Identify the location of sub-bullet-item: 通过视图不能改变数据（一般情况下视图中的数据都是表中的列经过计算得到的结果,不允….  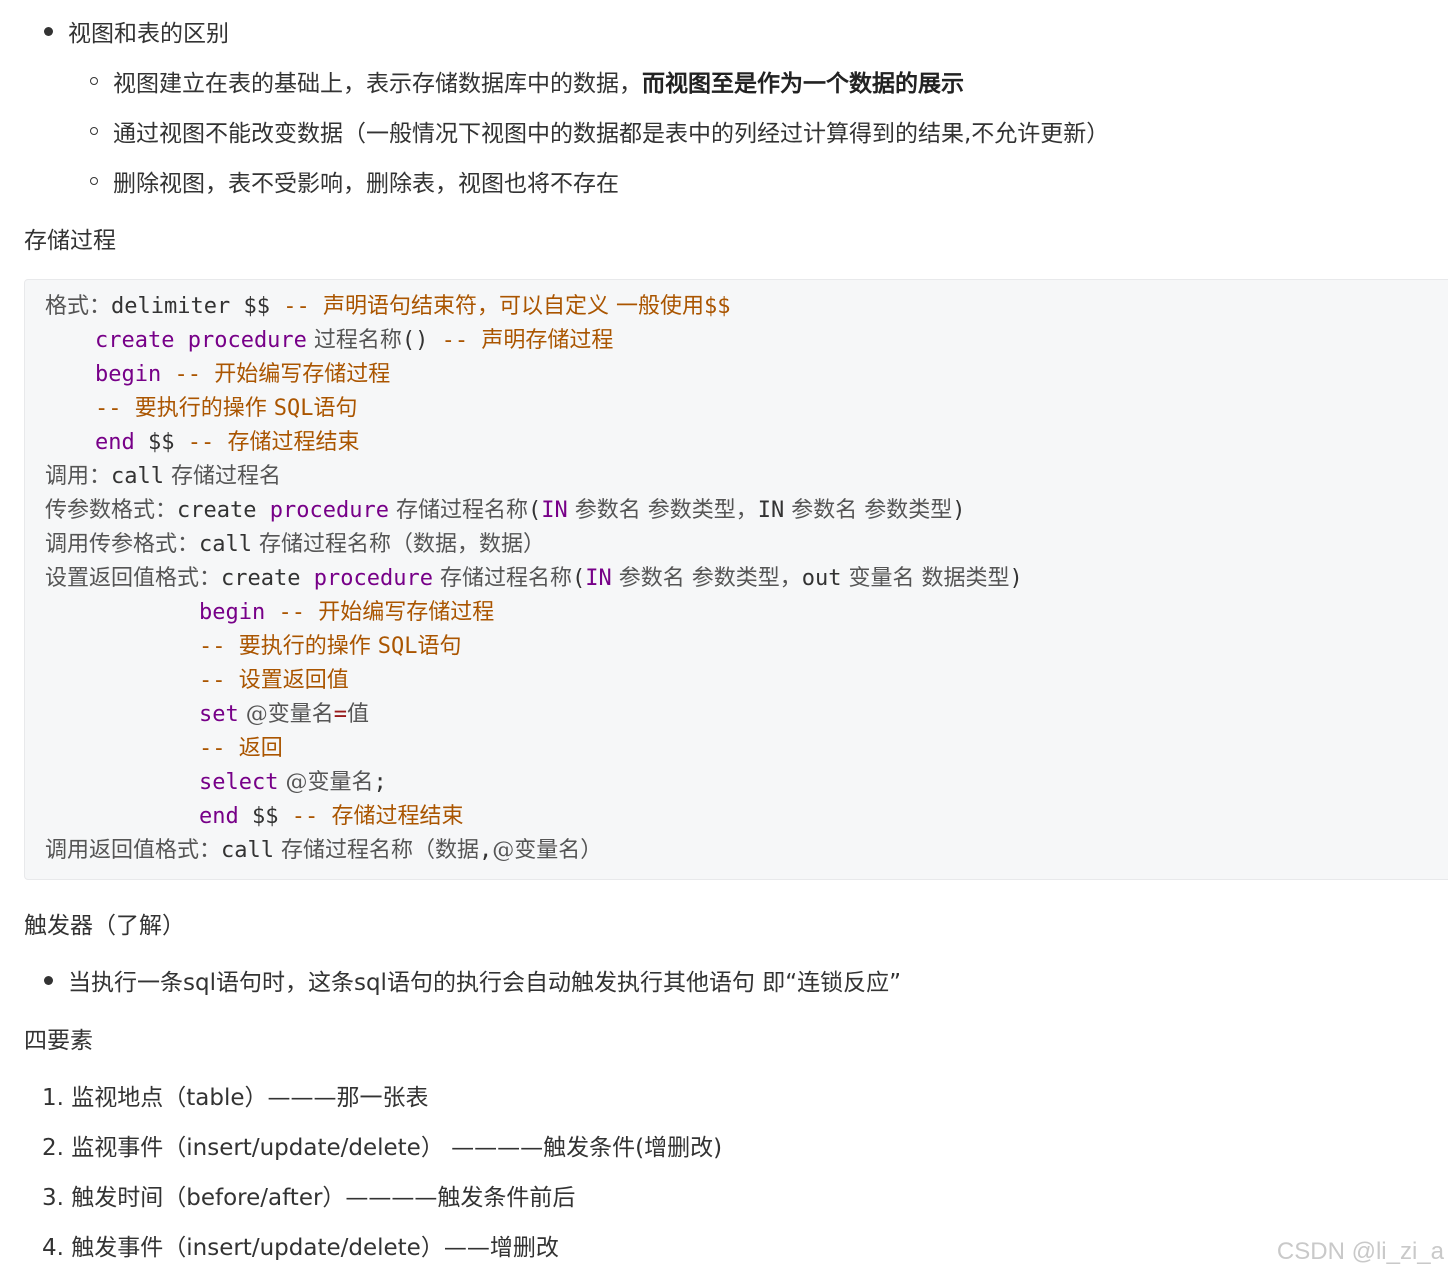
(599, 131).